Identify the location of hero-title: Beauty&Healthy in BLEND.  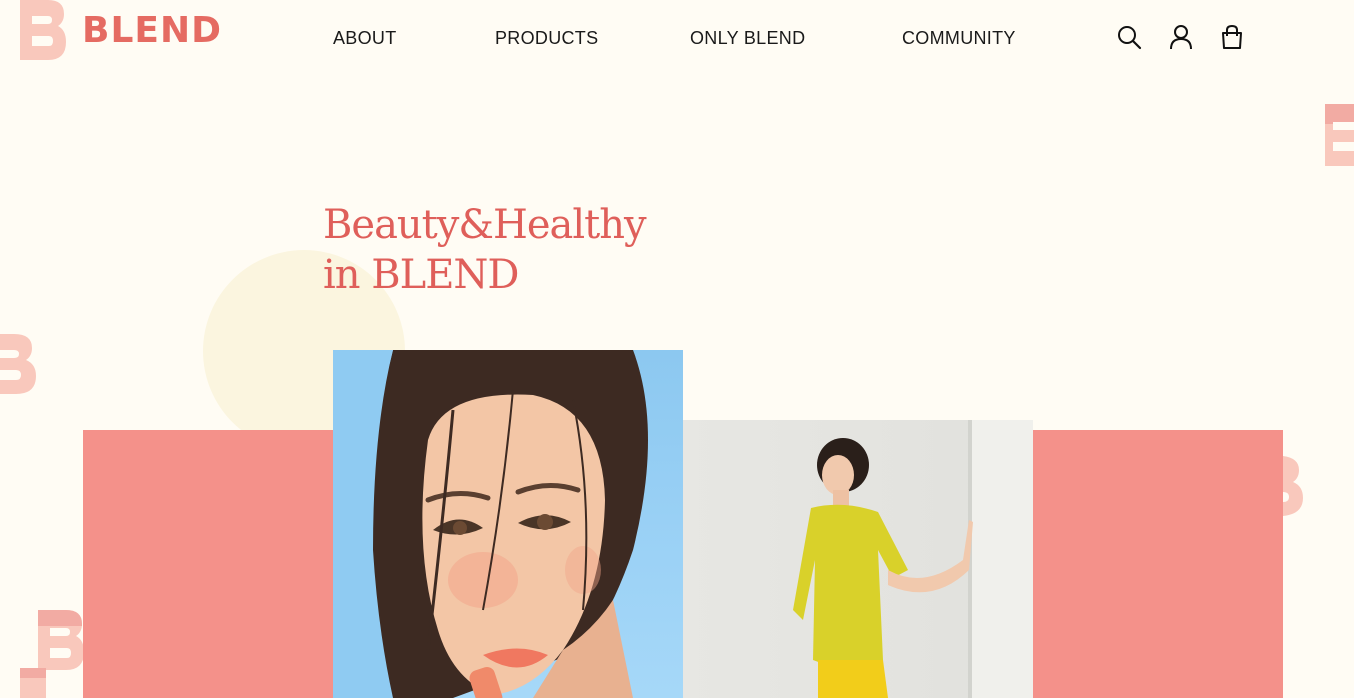
(485, 250).